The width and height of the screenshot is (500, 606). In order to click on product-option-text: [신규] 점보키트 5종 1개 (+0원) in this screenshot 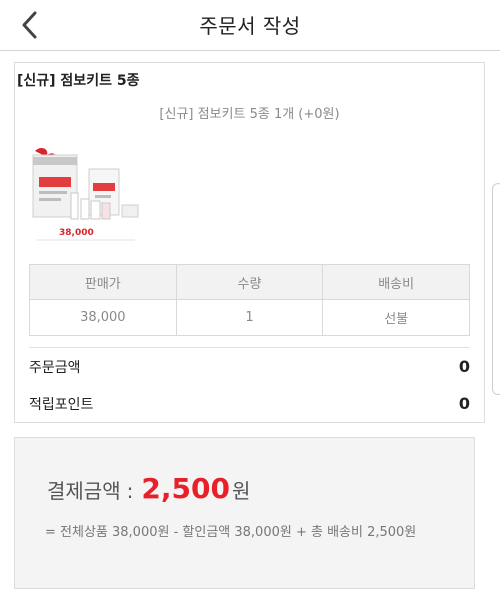, I will do `click(249, 114)`.